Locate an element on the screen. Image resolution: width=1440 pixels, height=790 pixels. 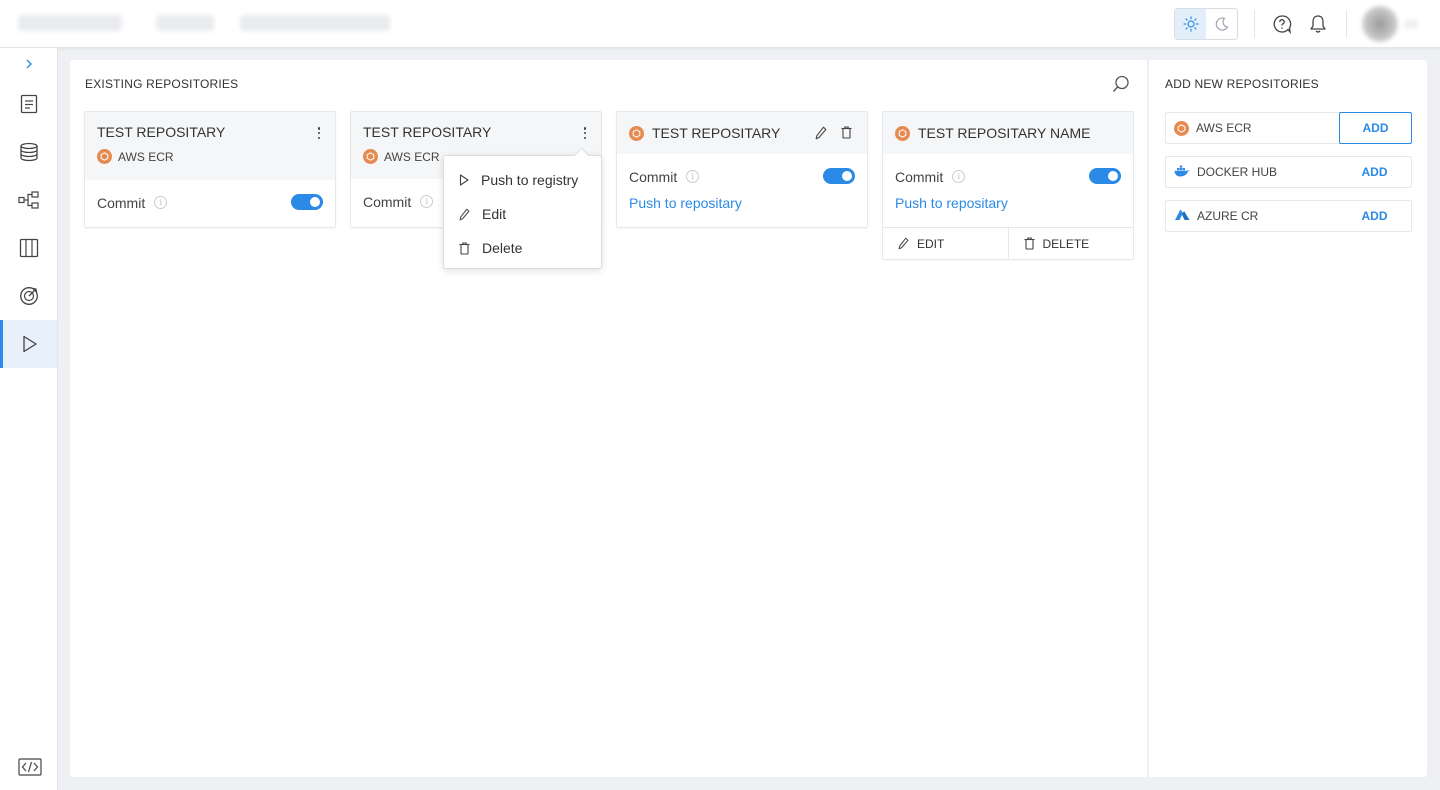
edit-button: EDIT is located at coordinates (945, 243).